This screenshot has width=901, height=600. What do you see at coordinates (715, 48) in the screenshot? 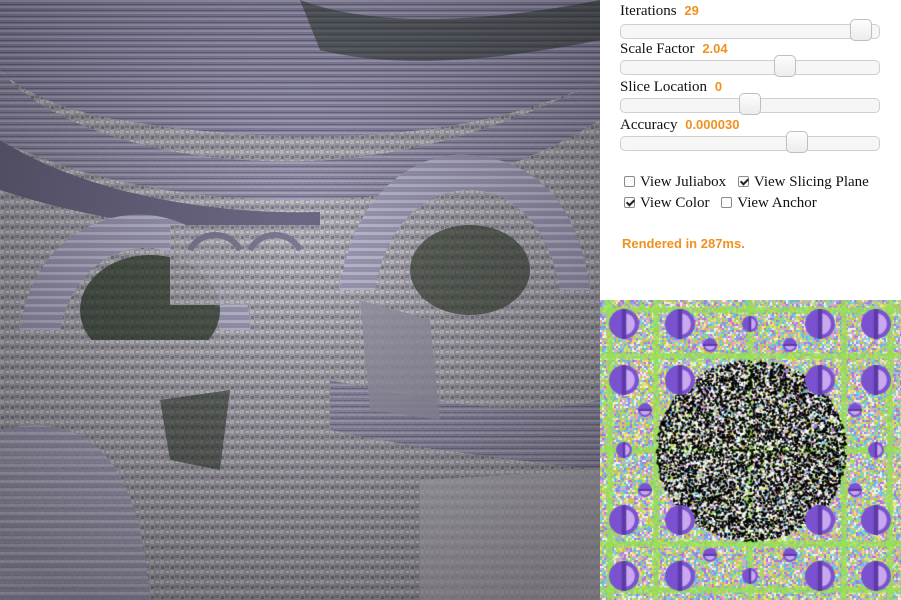
I see `scale-factor-value: 2.04` at bounding box center [715, 48].